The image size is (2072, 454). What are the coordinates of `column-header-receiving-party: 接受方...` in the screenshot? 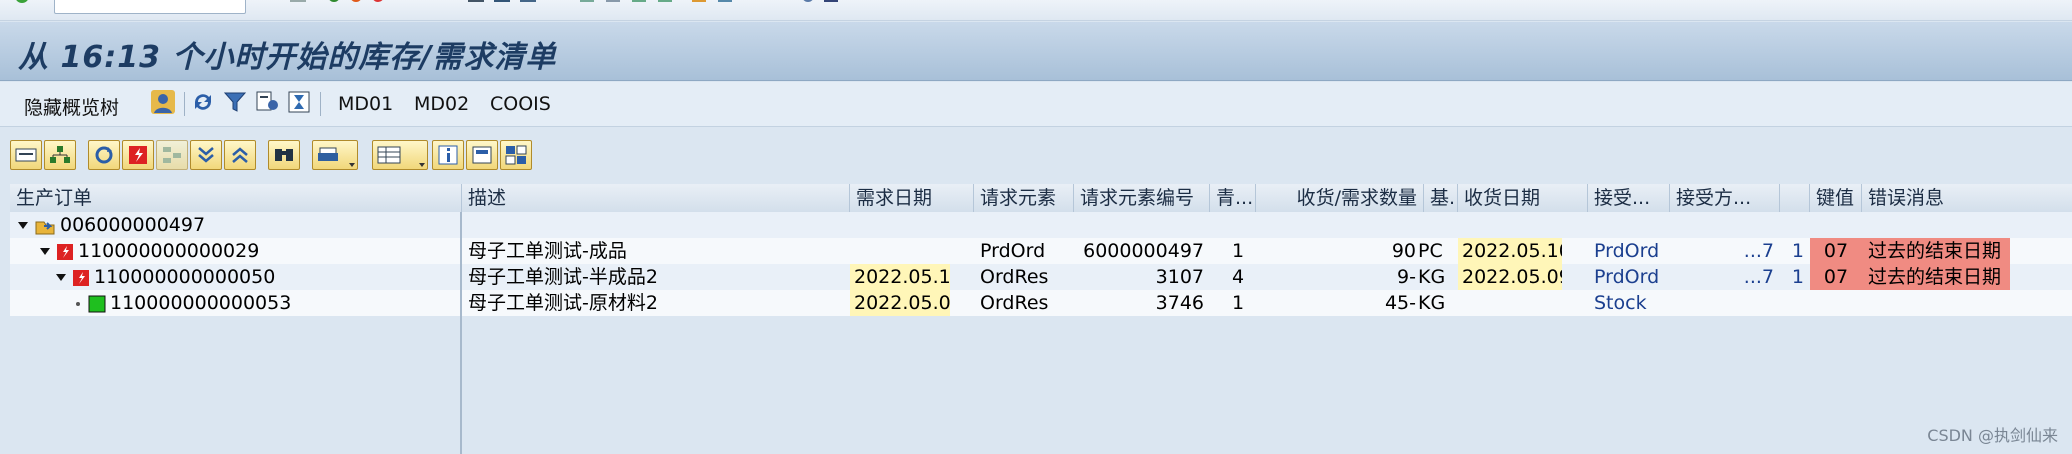 It's located at (1725, 198).